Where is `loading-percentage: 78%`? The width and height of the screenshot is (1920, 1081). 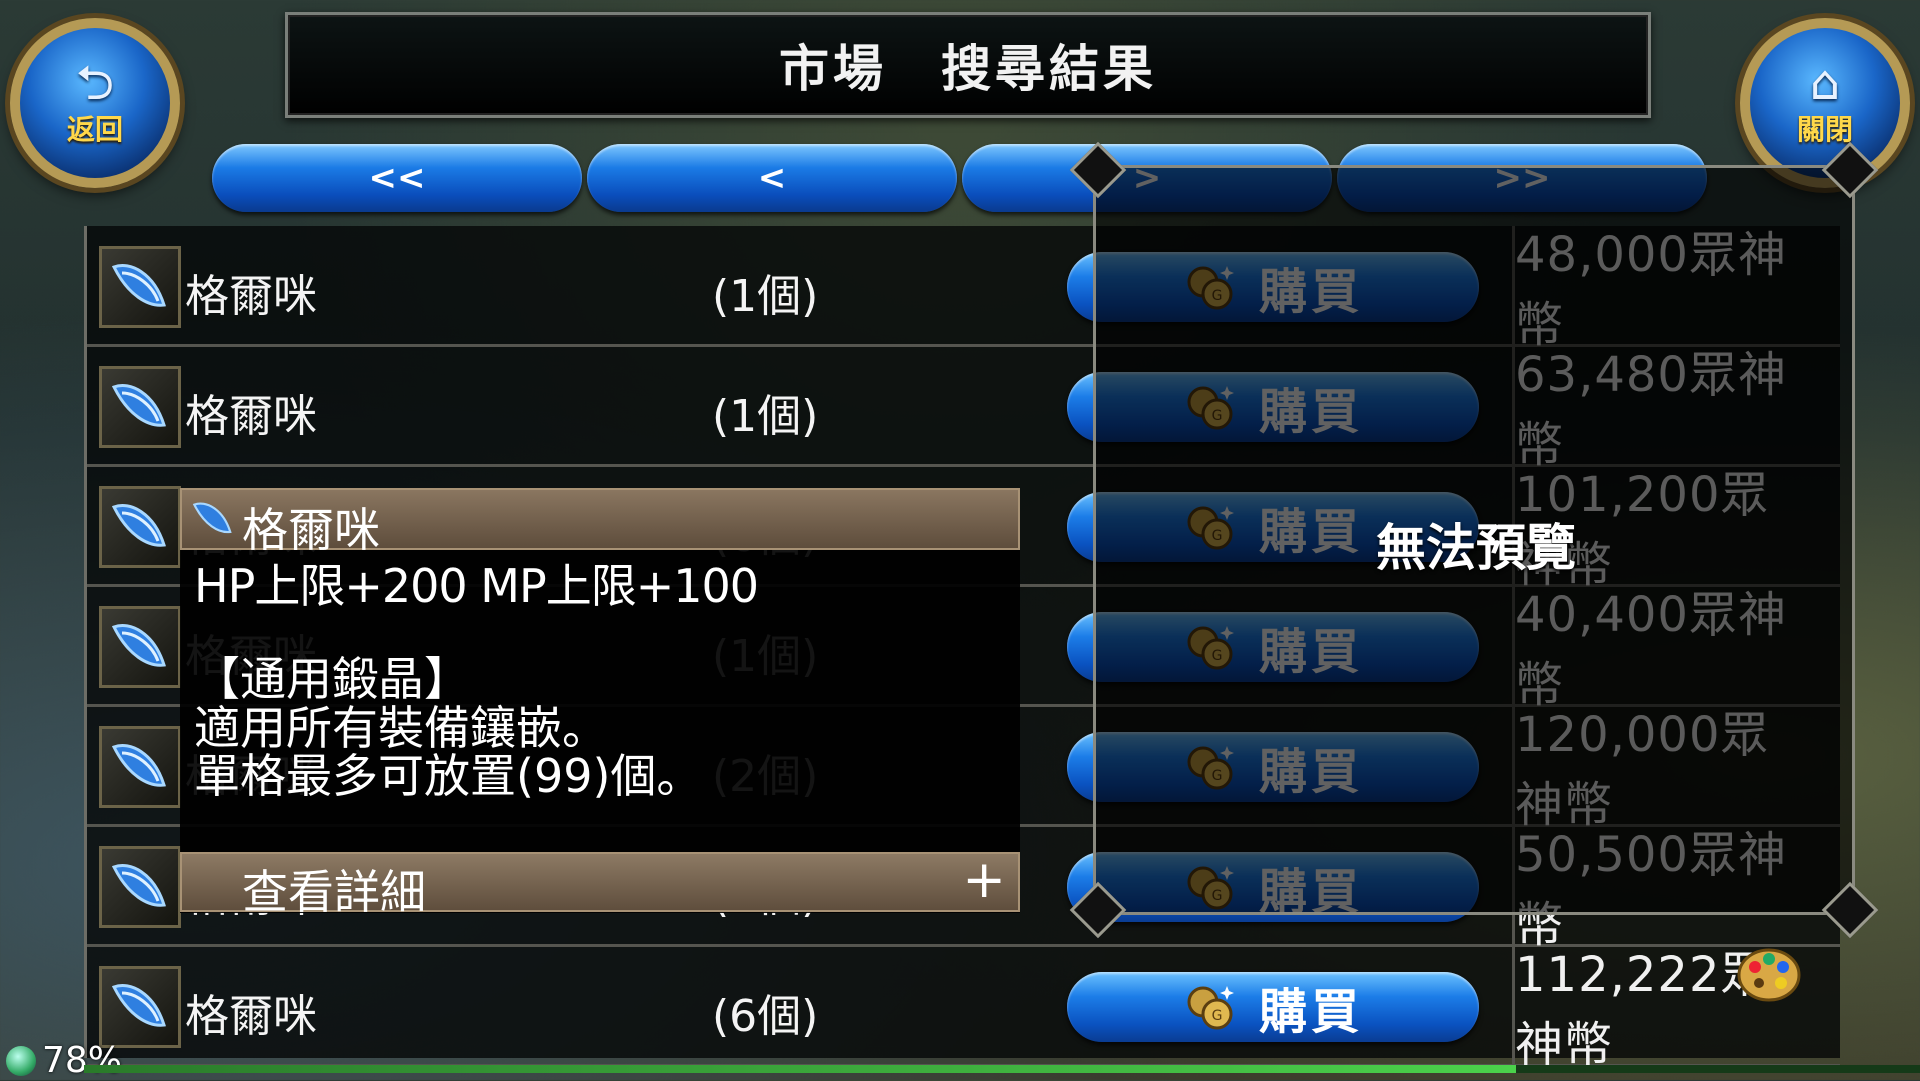
loading-percentage: 78% is located at coordinates (82, 1060).